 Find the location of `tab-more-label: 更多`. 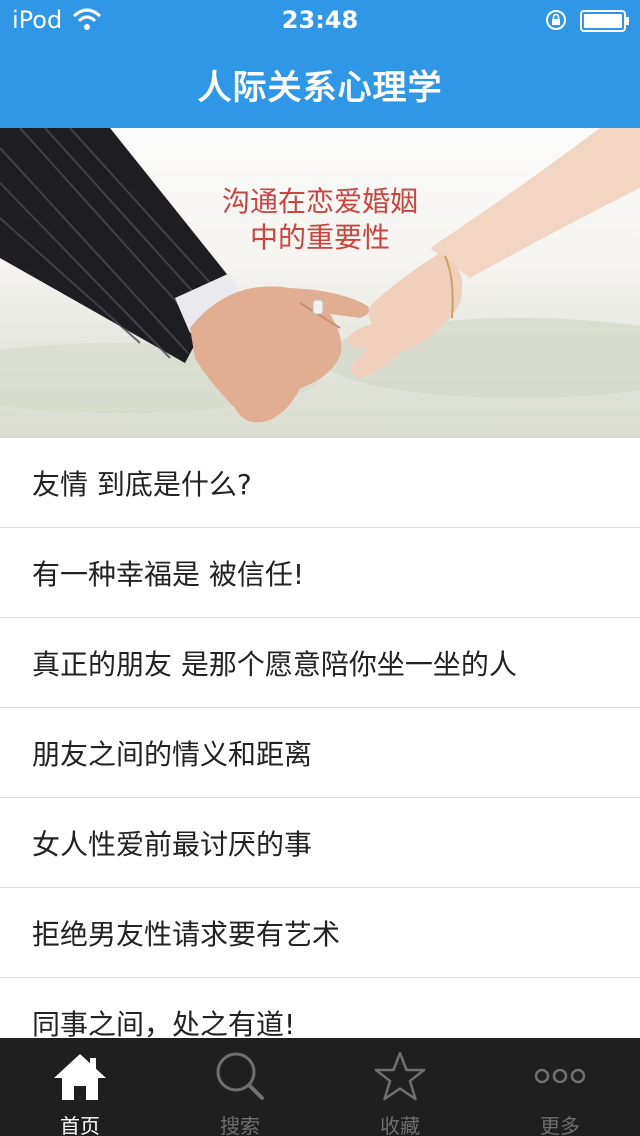

tab-more-label: 更多 is located at coordinates (560, 1125).